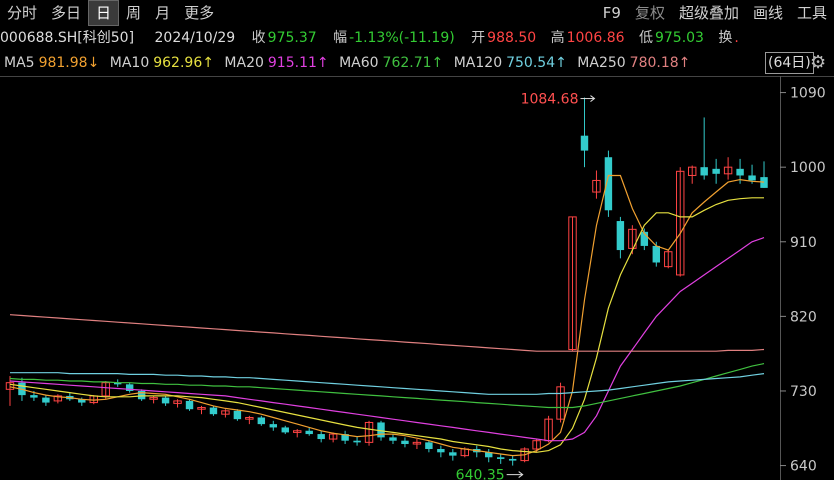 The width and height of the screenshot is (834, 480). Describe the element at coordinates (195, 38) in the screenshot. I see `quote-date: 2024/10/29` at that location.